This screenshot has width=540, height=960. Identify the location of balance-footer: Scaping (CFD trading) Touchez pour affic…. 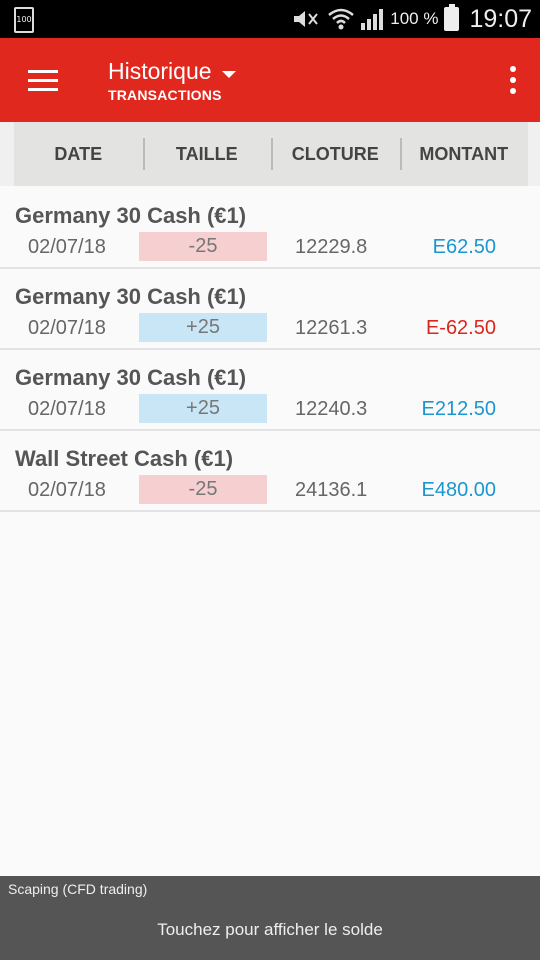
(270, 918).